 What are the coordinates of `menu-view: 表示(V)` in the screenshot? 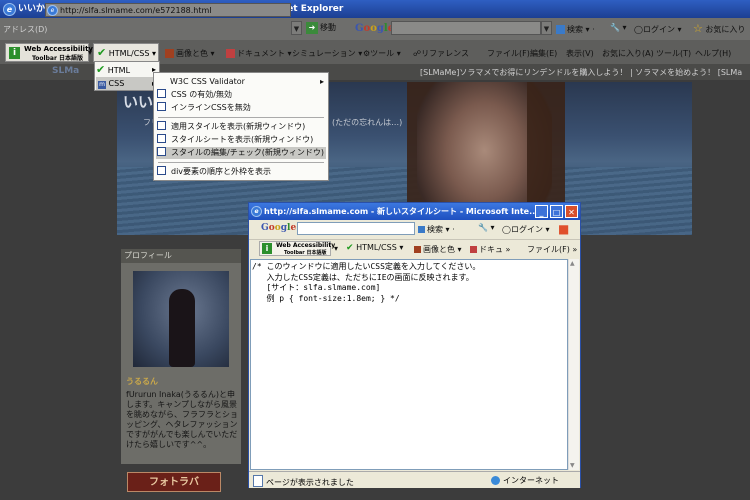 It's located at (580, 53).